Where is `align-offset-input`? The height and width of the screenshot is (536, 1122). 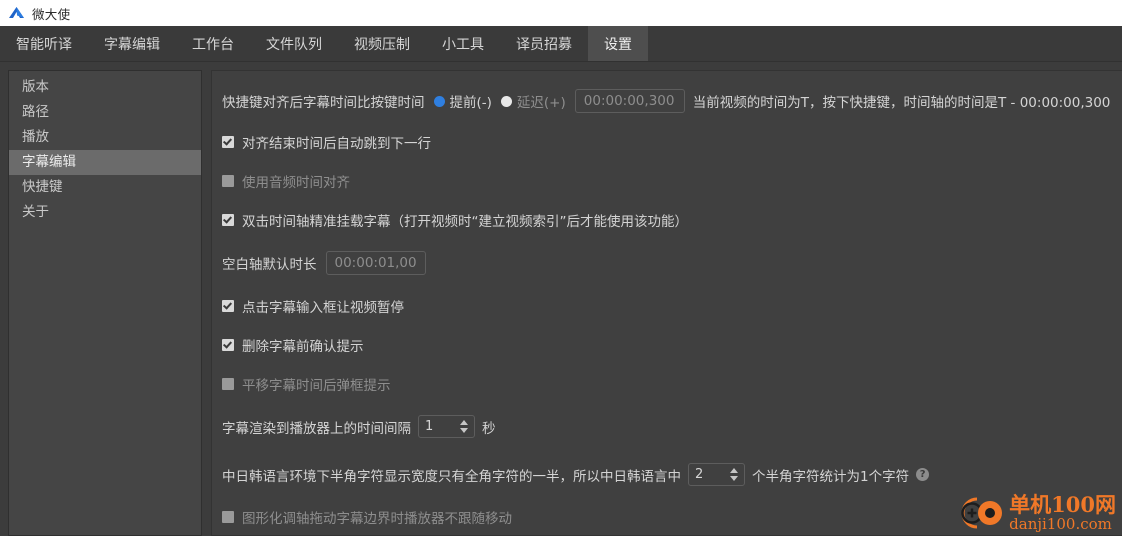
align-offset-input is located at coordinates (629, 101).